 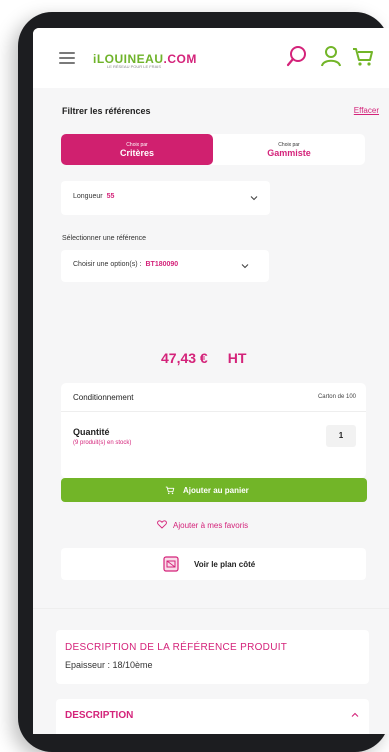 I want to click on price: 47,43 € HT, so click(x=203, y=358).